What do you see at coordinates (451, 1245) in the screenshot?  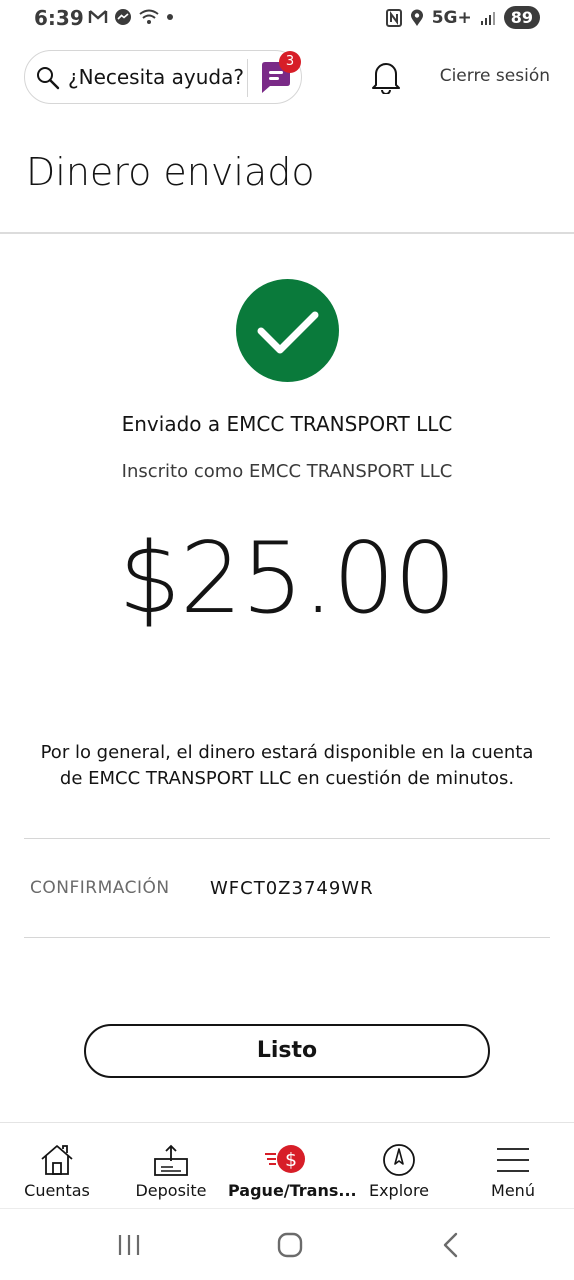 I see `back-icon` at bounding box center [451, 1245].